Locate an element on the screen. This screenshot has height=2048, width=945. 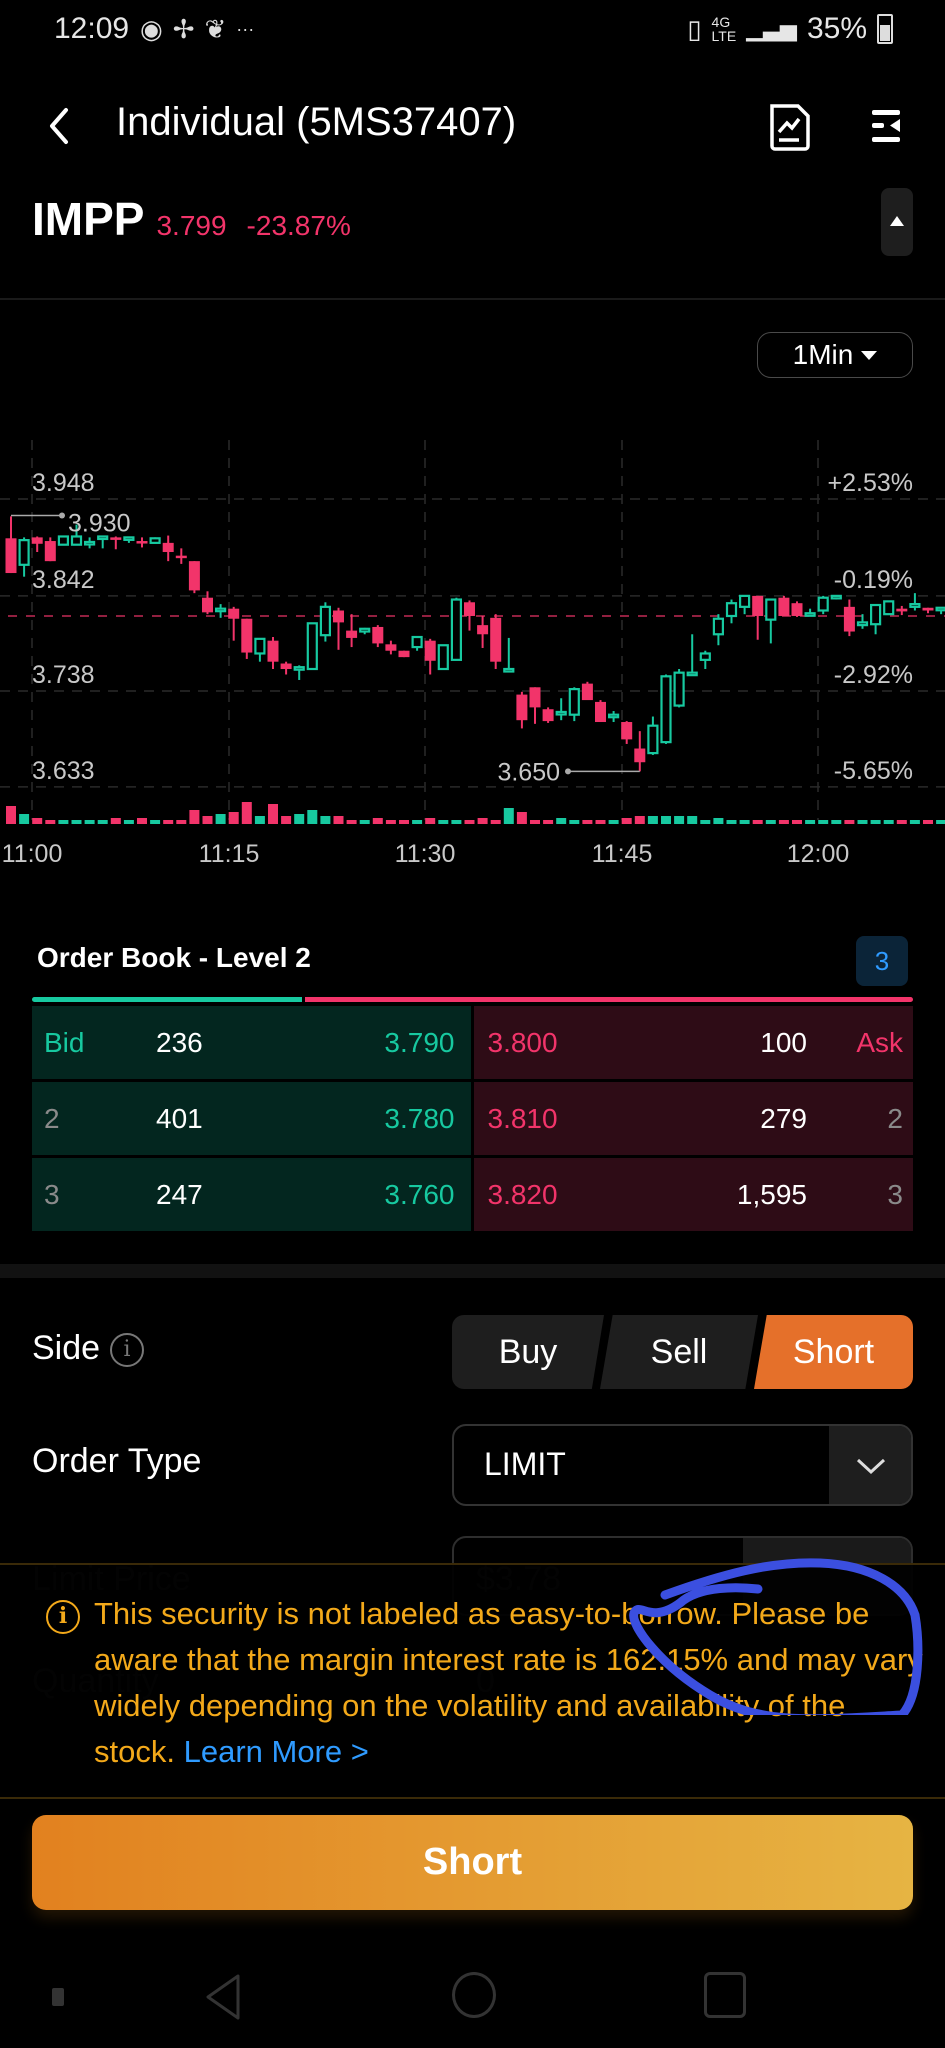
section-divider is located at coordinates (472, 1271).